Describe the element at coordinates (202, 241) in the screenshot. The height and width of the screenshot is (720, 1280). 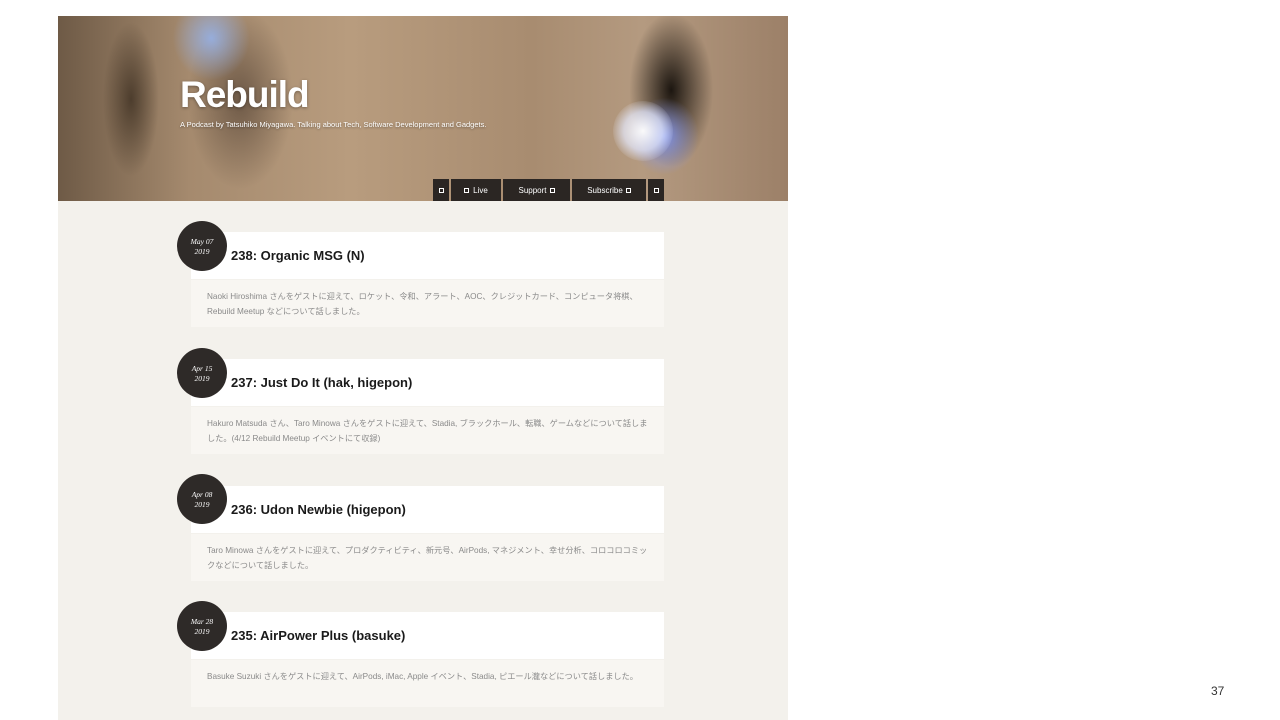
I see `date-month-day: May 07` at that location.